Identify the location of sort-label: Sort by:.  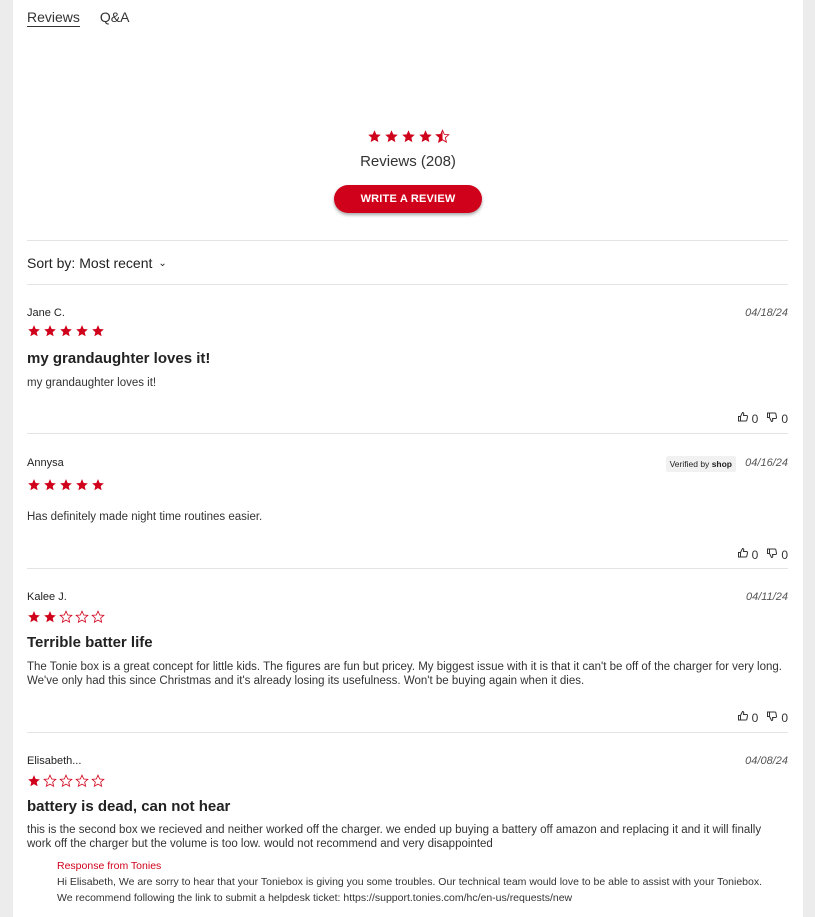
(51, 263).